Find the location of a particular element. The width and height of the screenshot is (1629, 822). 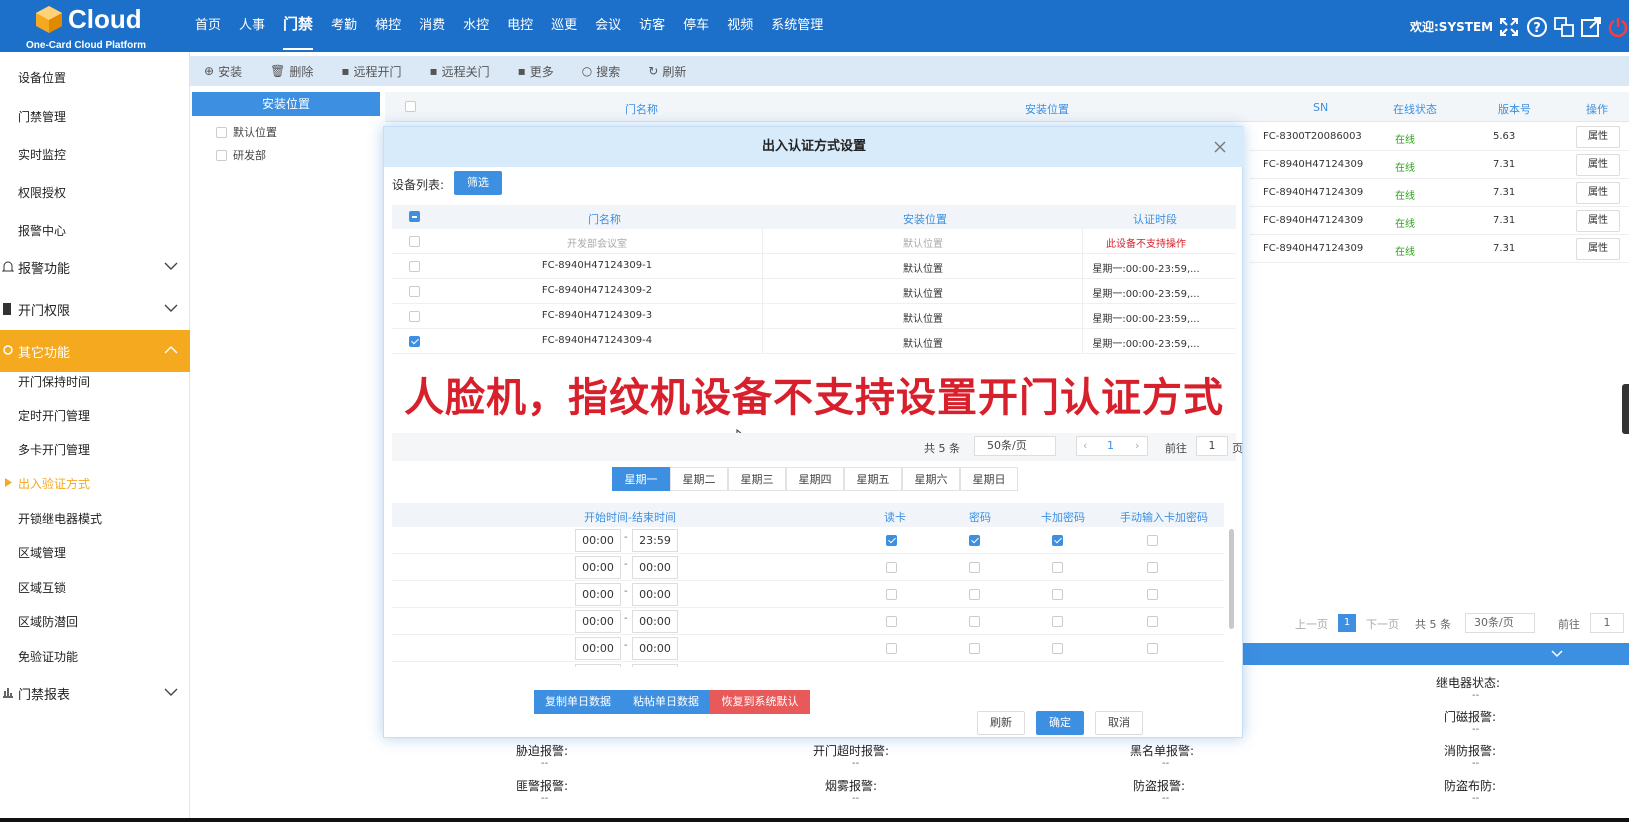

weekday-tab: 星期三 is located at coordinates (757, 479).